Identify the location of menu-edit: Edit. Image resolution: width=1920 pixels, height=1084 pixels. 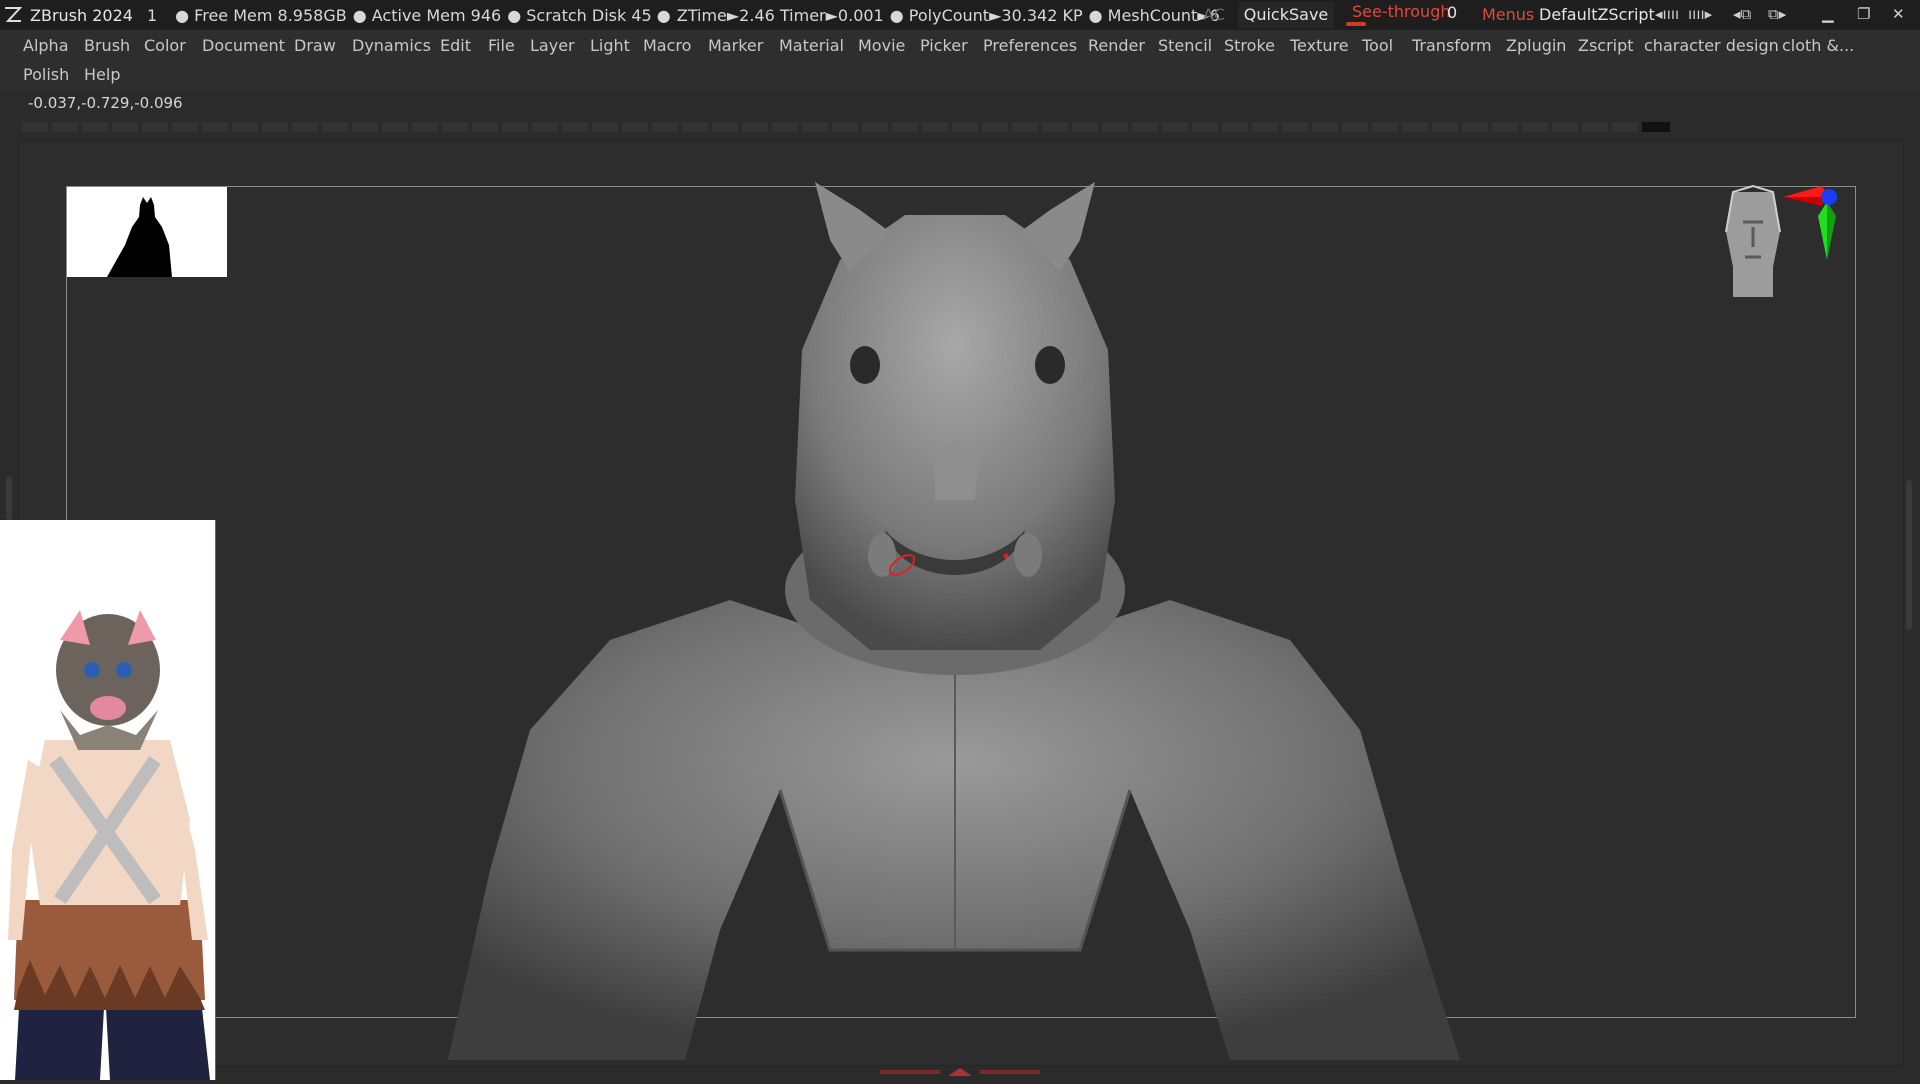
(455, 46).